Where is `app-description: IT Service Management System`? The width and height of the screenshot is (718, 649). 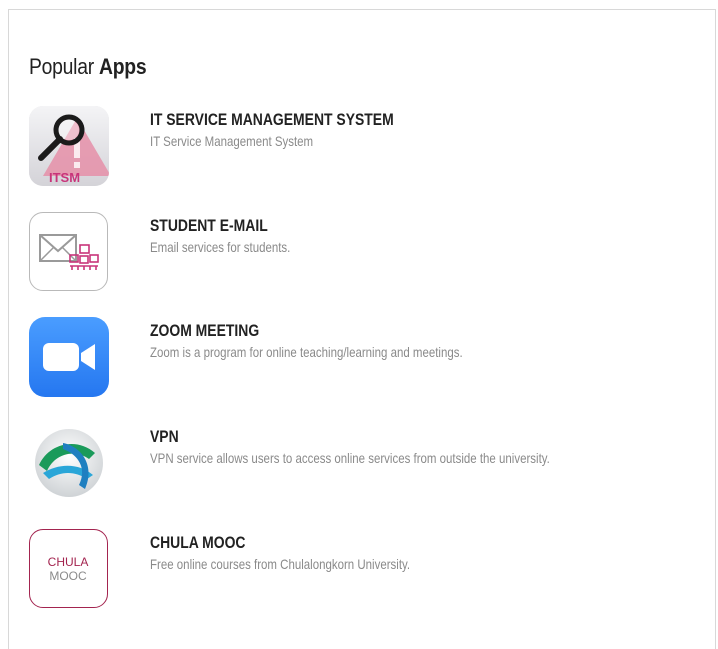
app-description: IT Service Management System is located at coordinates (232, 141).